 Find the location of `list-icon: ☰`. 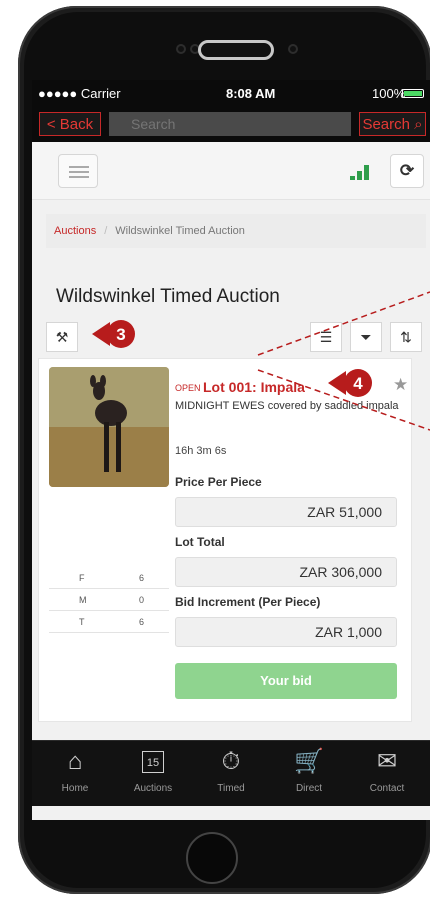

list-icon: ☰ is located at coordinates (326, 336).